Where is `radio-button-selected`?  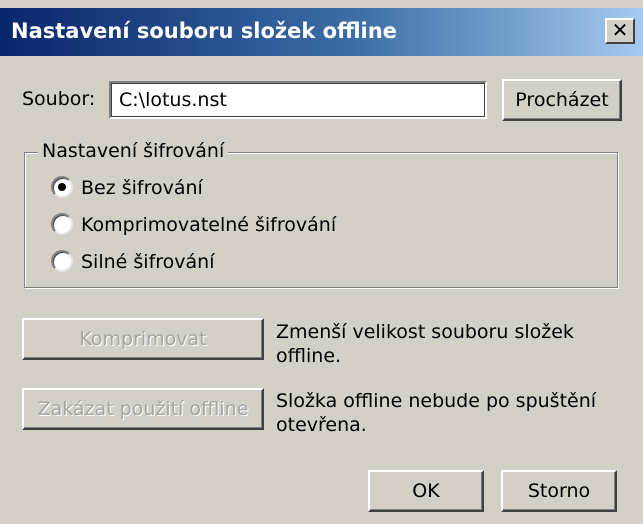 radio-button-selected is located at coordinates (62, 187).